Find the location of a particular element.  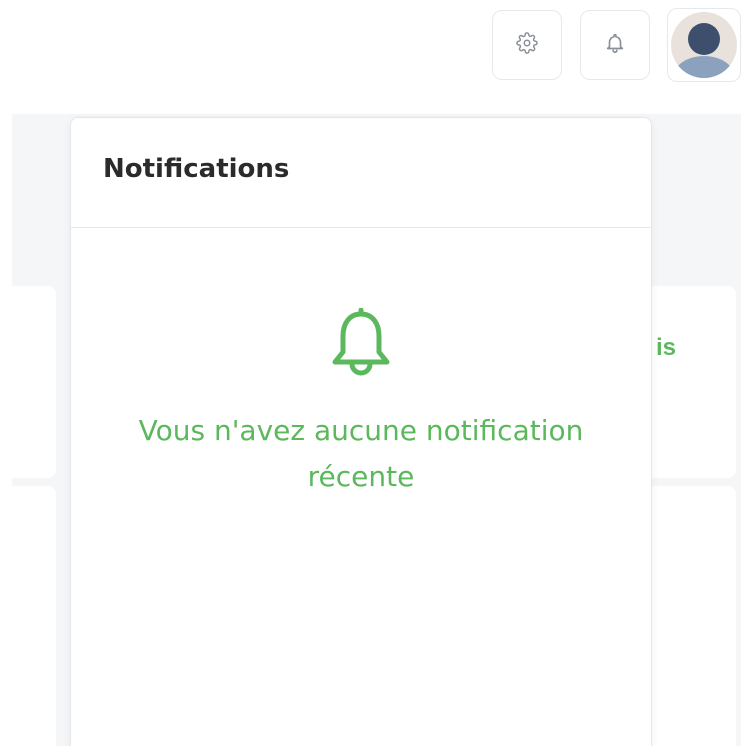

empty-notifications-message: Vous n'avez aucune notification récente is located at coordinates (361, 453).